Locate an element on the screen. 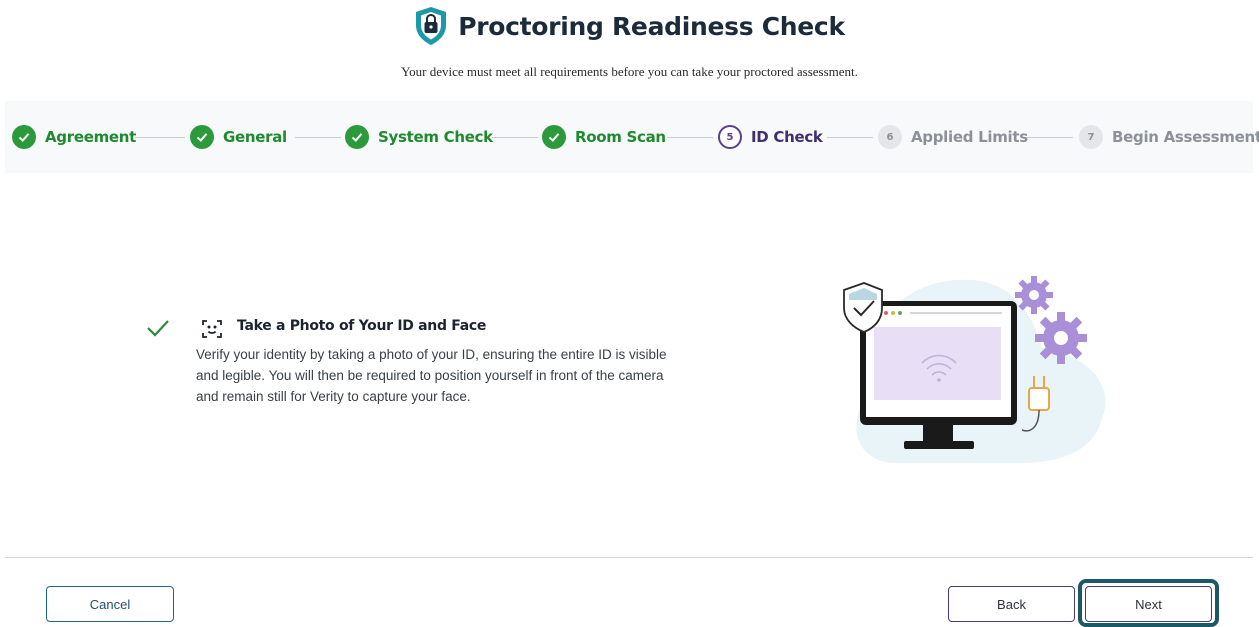  content-title: Take a Photo of Your ID and Face is located at coordinates (362, 326).